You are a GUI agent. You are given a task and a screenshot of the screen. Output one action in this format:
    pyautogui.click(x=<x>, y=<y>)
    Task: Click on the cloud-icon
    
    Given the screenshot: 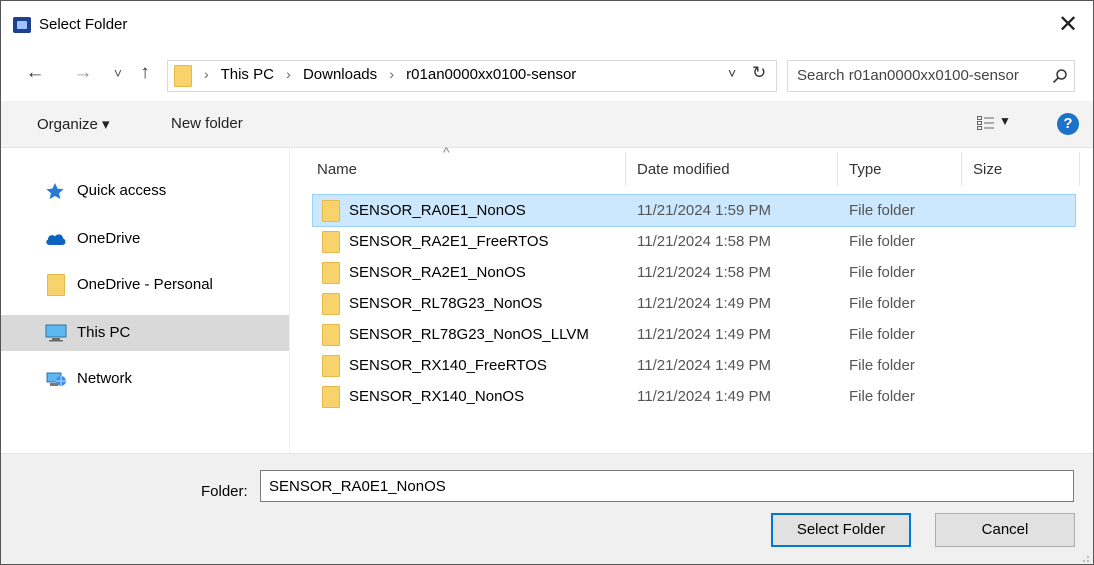 What is the action you would take?
    pyautogui.click(x=56, y=239)
    